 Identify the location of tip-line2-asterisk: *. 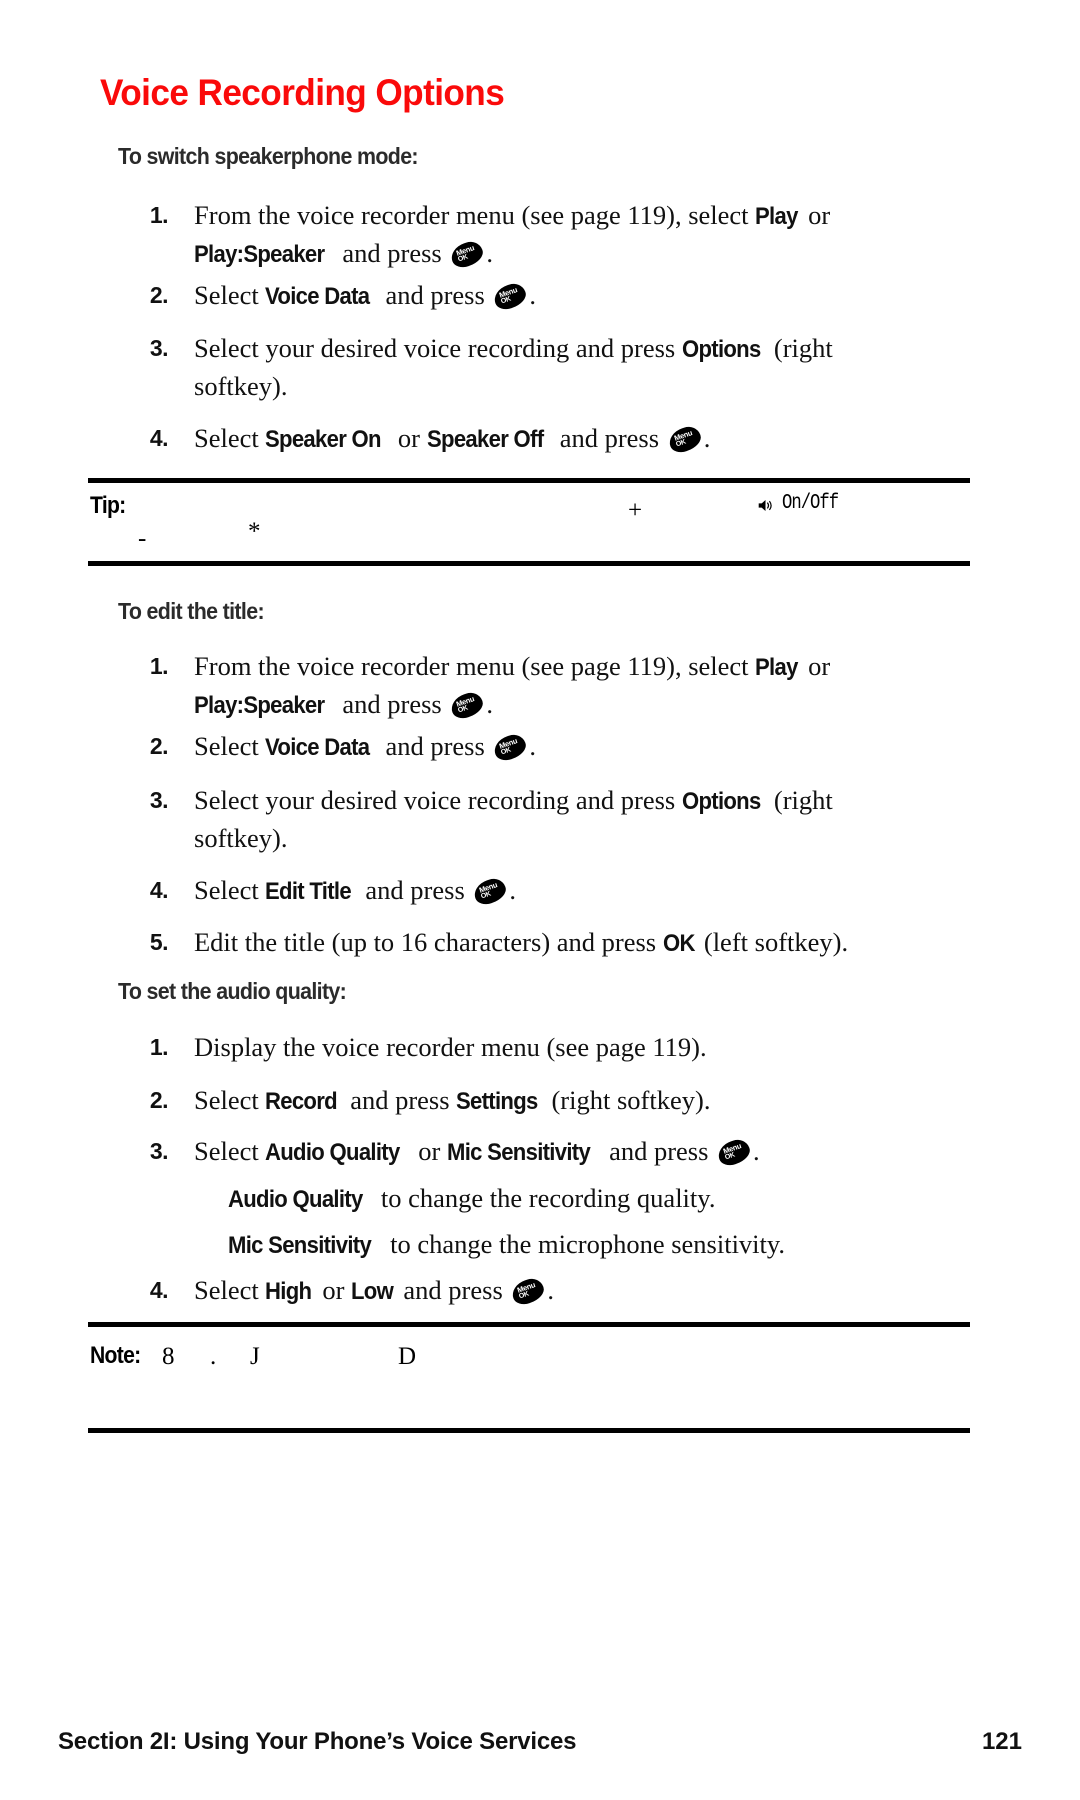
(254, 531).